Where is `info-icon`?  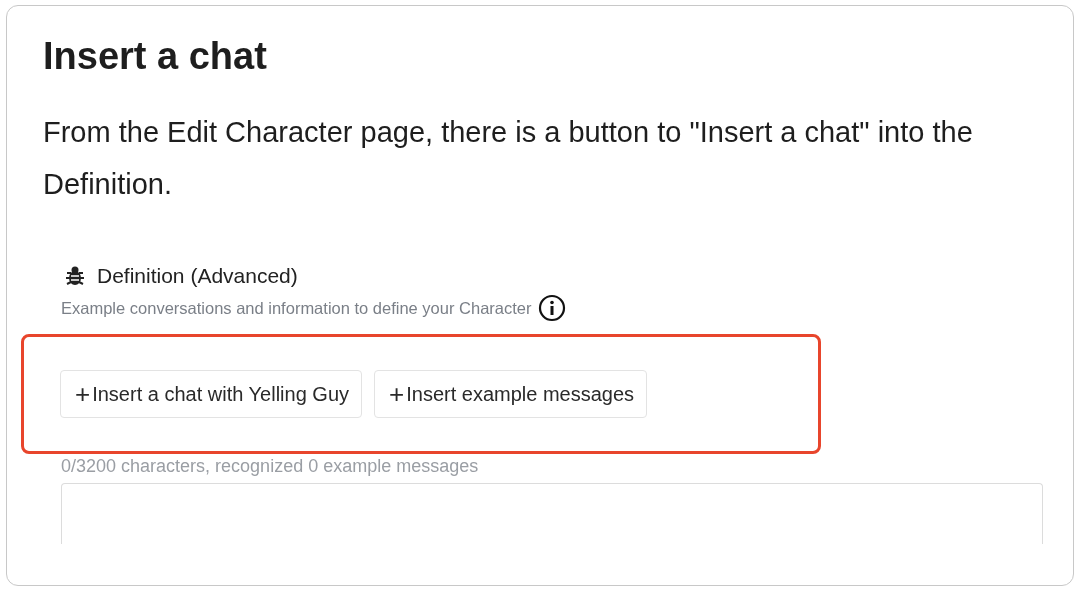
info-icon is located at coordinates (551, 308).